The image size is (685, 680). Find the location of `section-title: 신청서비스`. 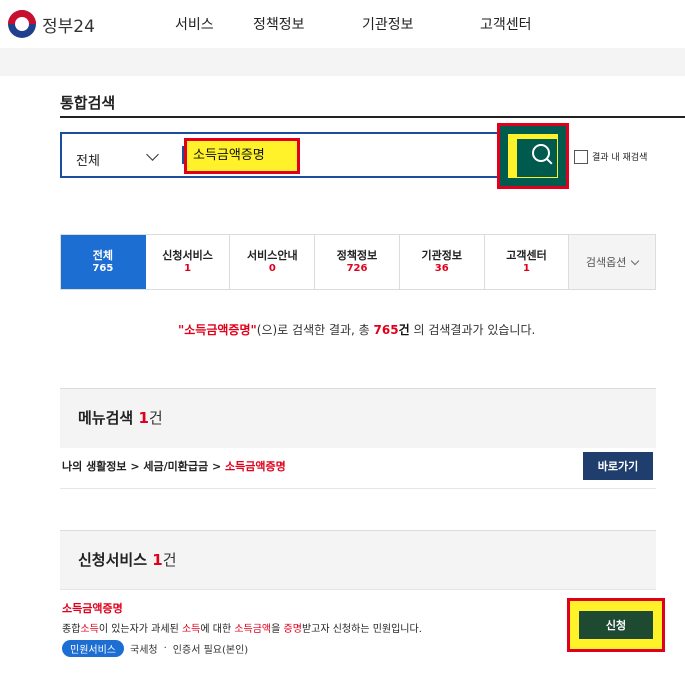

section-title: 신청서비스 is located at coordinates (113, 560).